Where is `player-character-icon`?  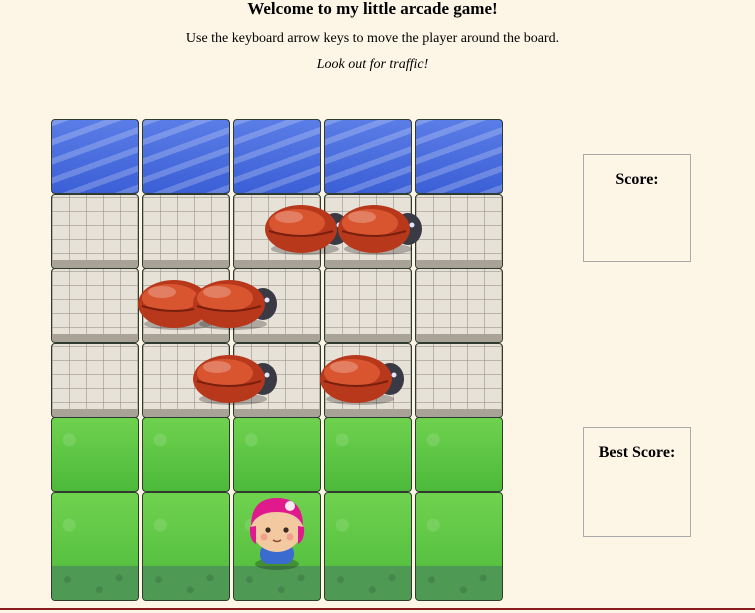 player-character-icon is located at coordinates (277, 533).